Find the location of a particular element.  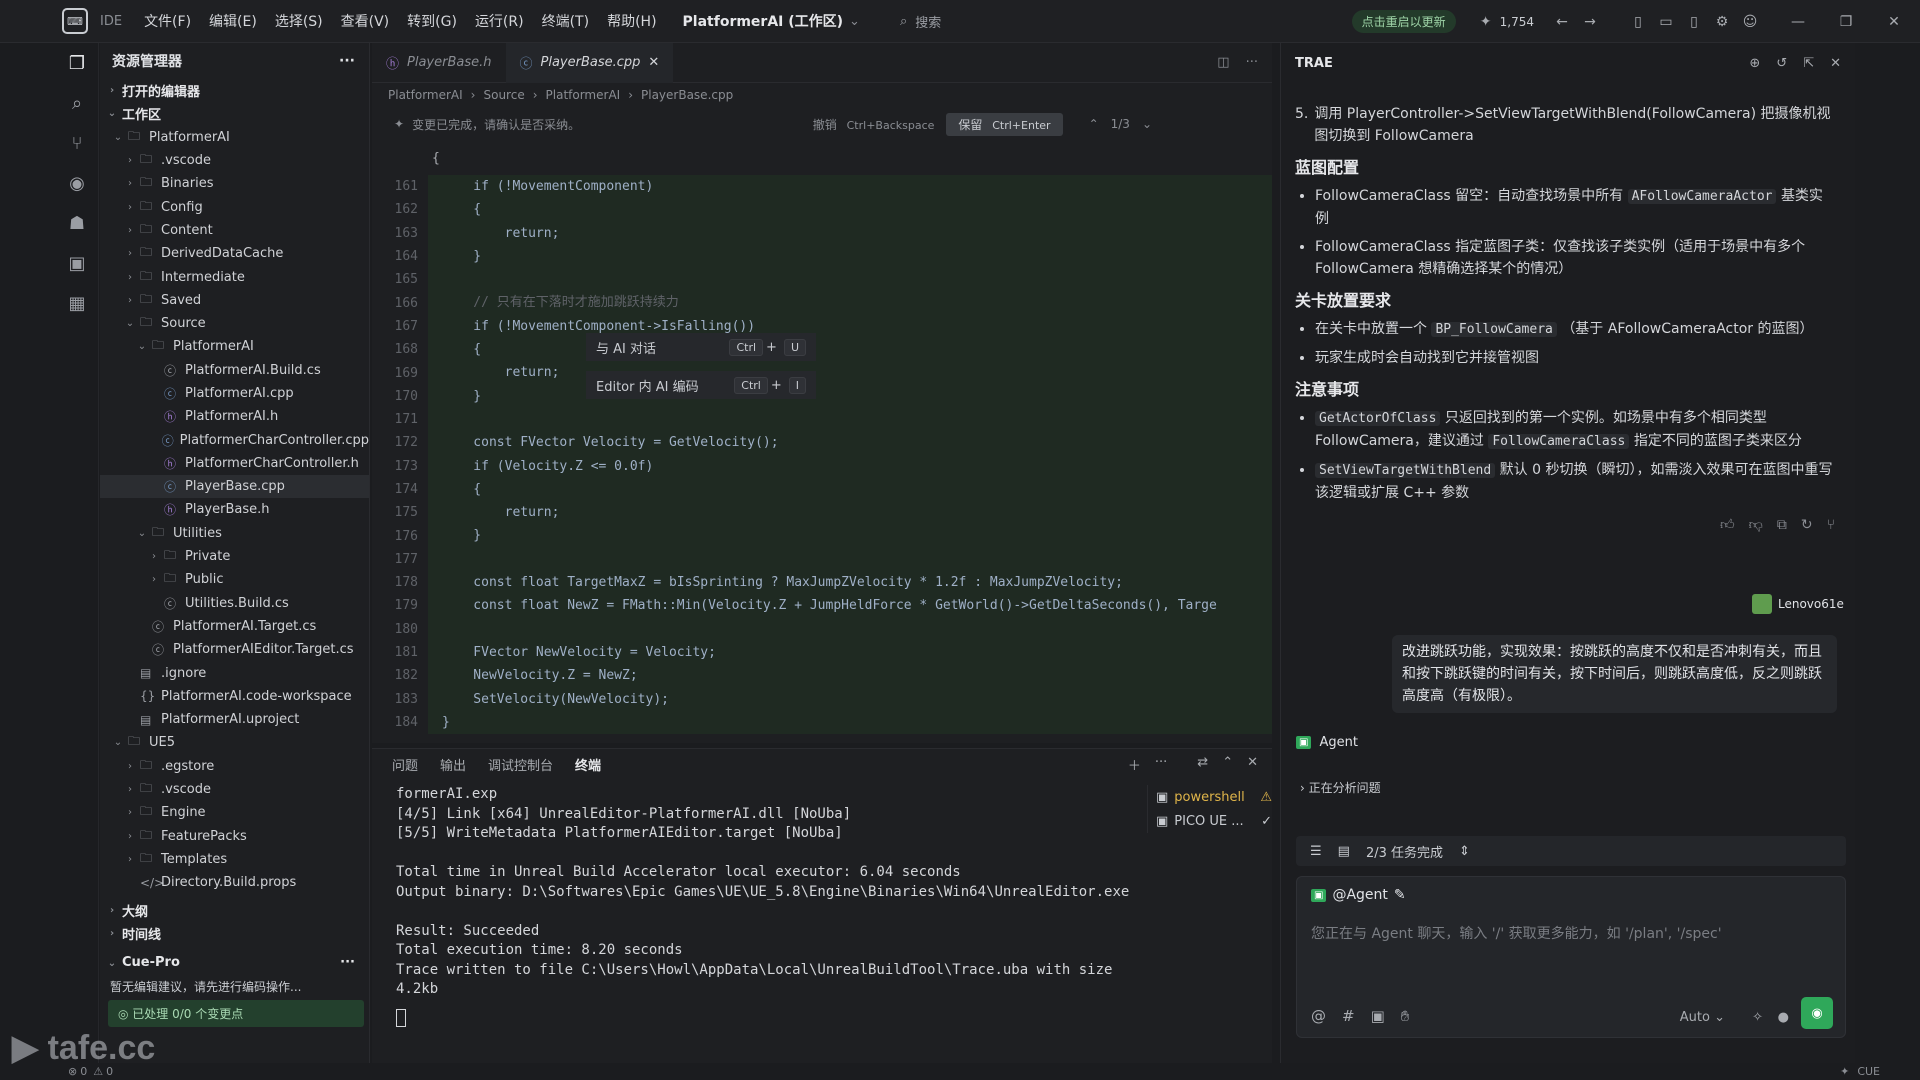

maximize-panel-icon: ⌃ is located at coordinates (1227, 764).